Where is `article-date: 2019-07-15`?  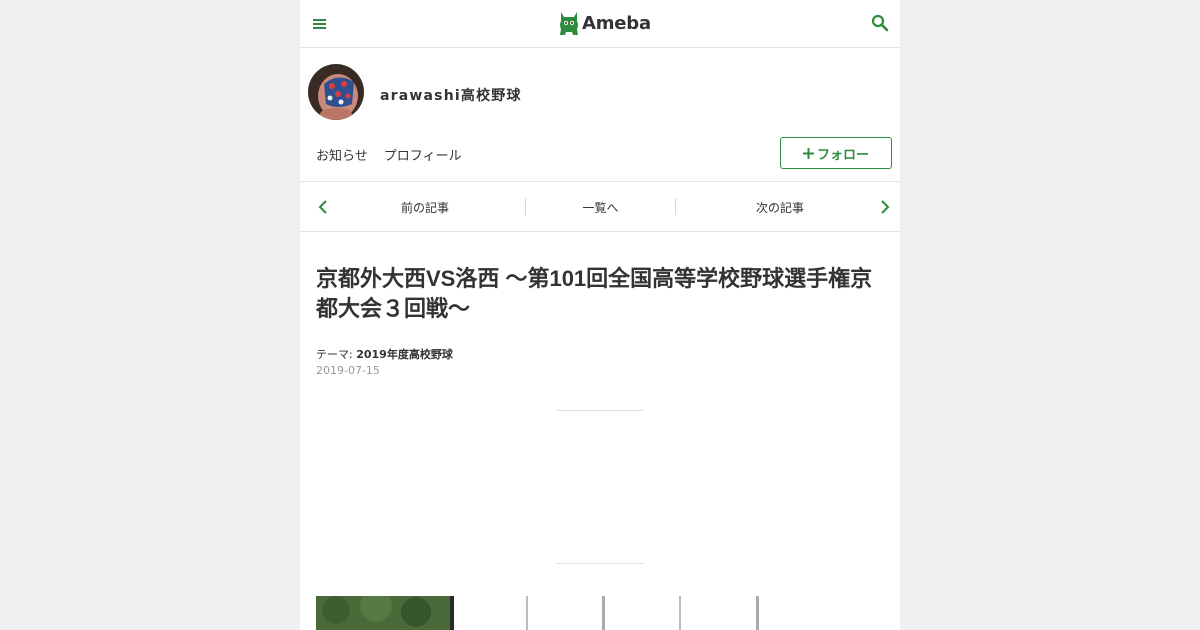
article-date: 2019-07-15 is located at coordinates (348, 370).